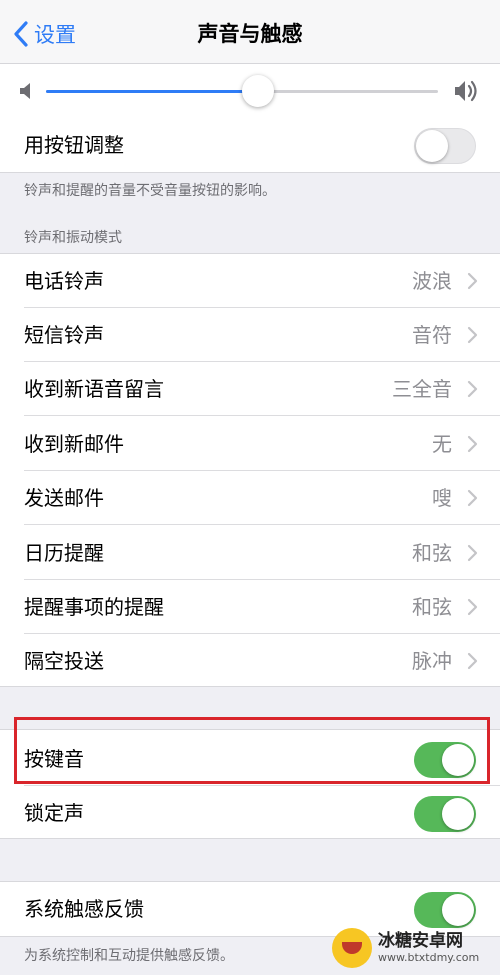 The width and height of the screenshot is (500, 975). Describe the element at coordinates (442, 444) in the screenshot. I see `list-item-value: 无` at that location.